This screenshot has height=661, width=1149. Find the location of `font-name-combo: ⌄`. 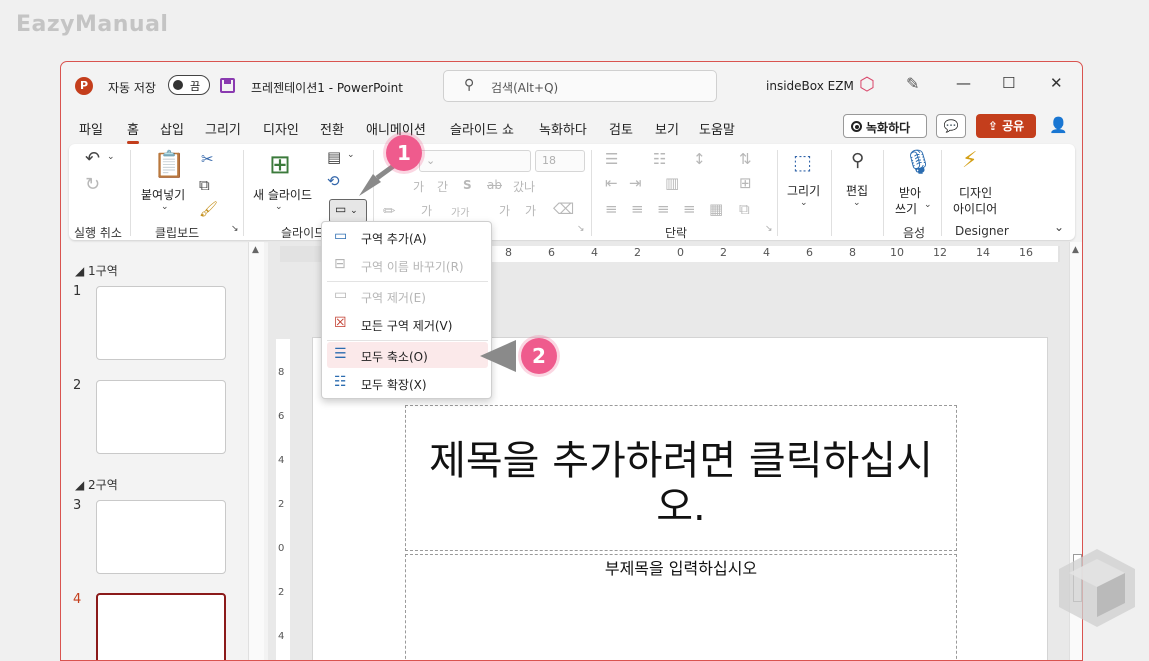

font-name-combo: ⌄ is located at coordinates (475, 161).